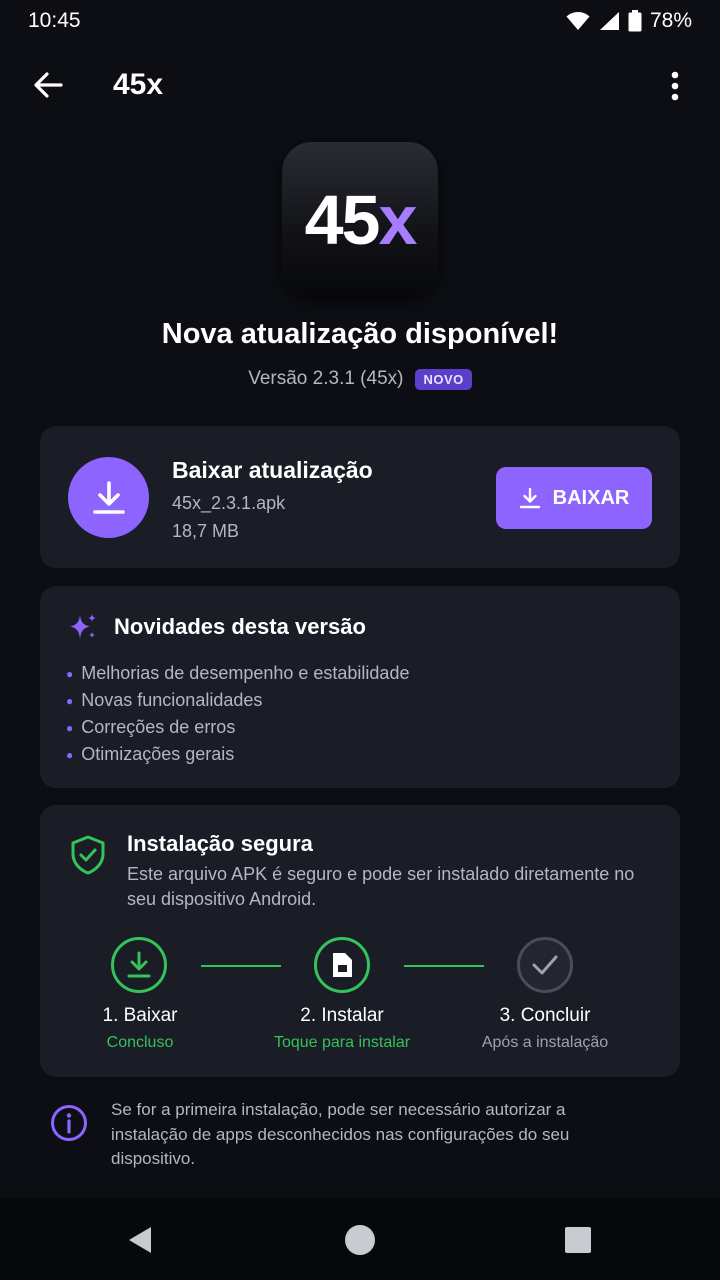 This screenshot has height=1280, width=720. Describe the element at coordinates (670, 20) in the screenshot. I see `battery-percent: 78%` at that location.